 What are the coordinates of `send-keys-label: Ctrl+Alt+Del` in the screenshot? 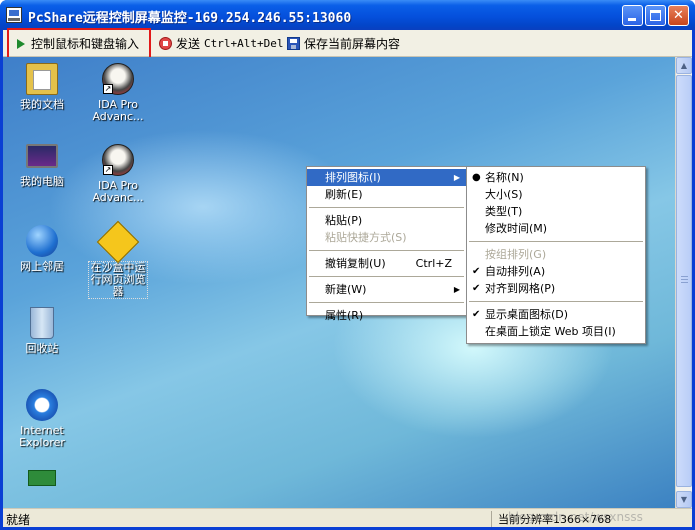 It's located at (244, 43).